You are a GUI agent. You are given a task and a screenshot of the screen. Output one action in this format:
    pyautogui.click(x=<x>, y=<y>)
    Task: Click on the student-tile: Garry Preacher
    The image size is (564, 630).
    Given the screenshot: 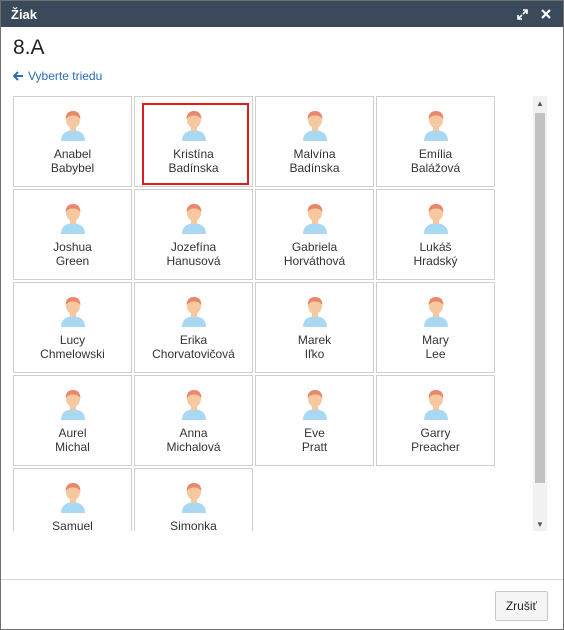 What is the action you would take?
    pyautogui.click(x=435, y=420)
    